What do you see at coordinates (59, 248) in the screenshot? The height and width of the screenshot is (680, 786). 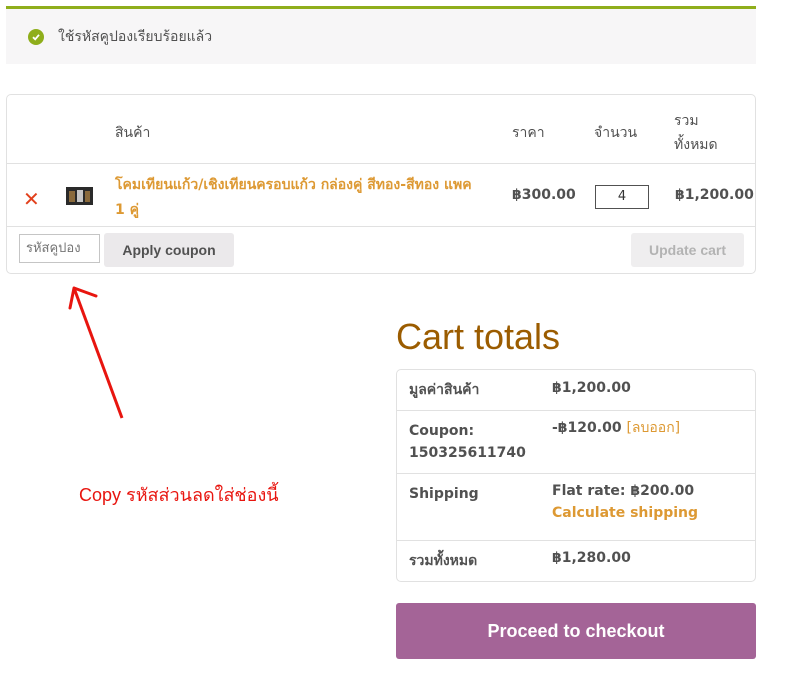 I see `coupon-code-input` at bounding box center [59, 248].